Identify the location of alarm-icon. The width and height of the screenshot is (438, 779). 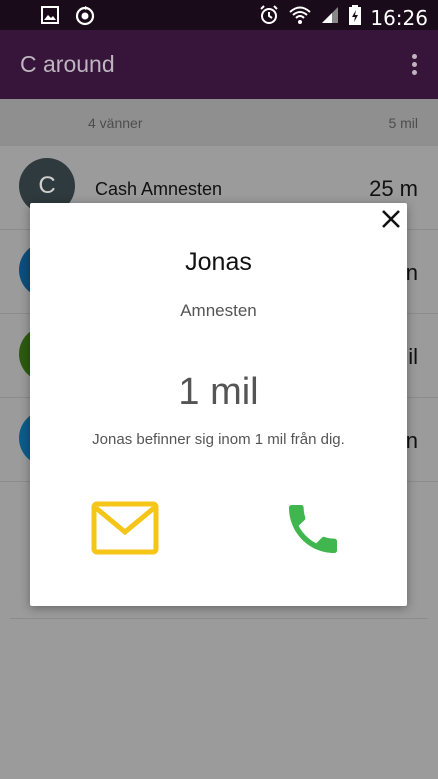
(269, 17).